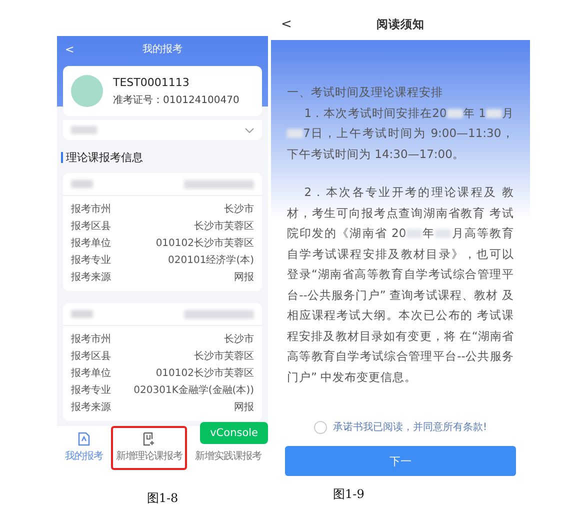 The width and height of the screenshot is (584, 517). I want to click on vconsole-button: vConsole, so click(234, 433).